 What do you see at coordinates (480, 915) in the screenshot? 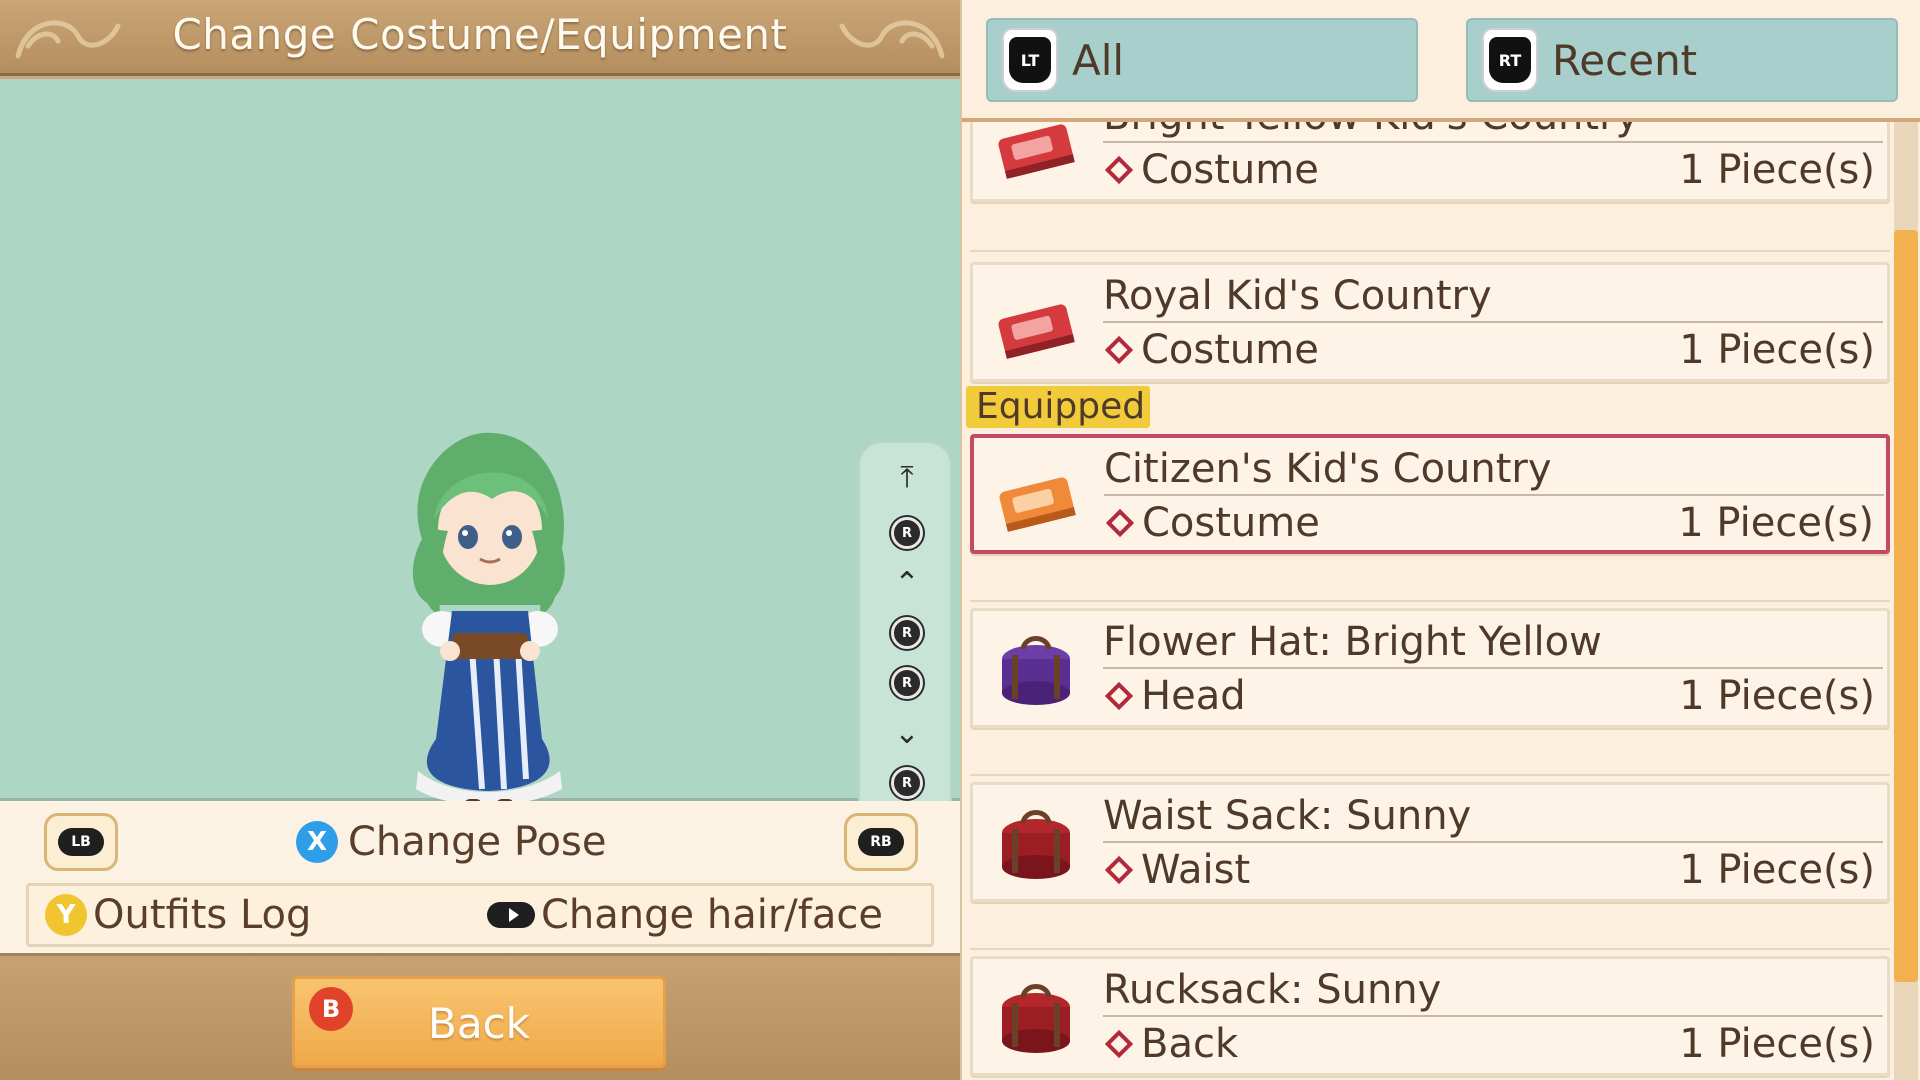
I see `secondary-actions: Y Outfits Log Change hair/face` at bounding box center [480, 915].